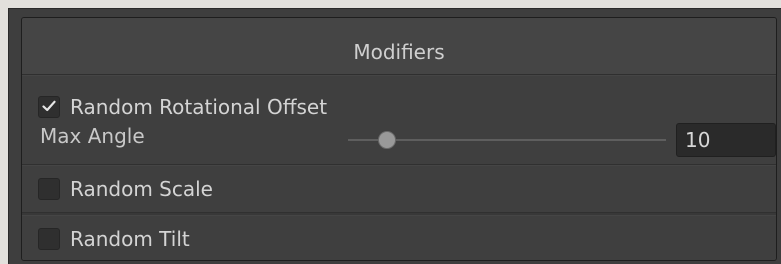  I want to click on check-icon, so click(49, 106).